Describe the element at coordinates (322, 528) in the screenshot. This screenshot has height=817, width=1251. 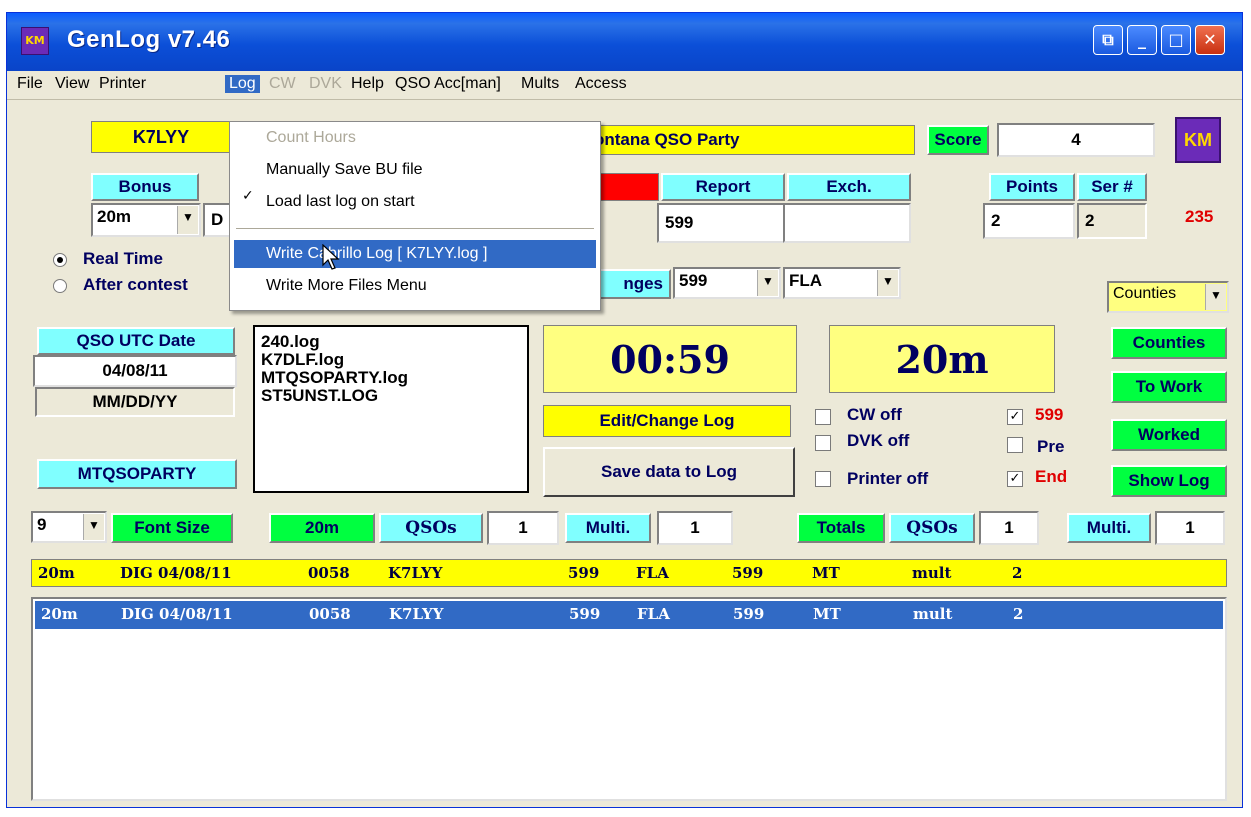
I see `stats-band: 20m` at that location.